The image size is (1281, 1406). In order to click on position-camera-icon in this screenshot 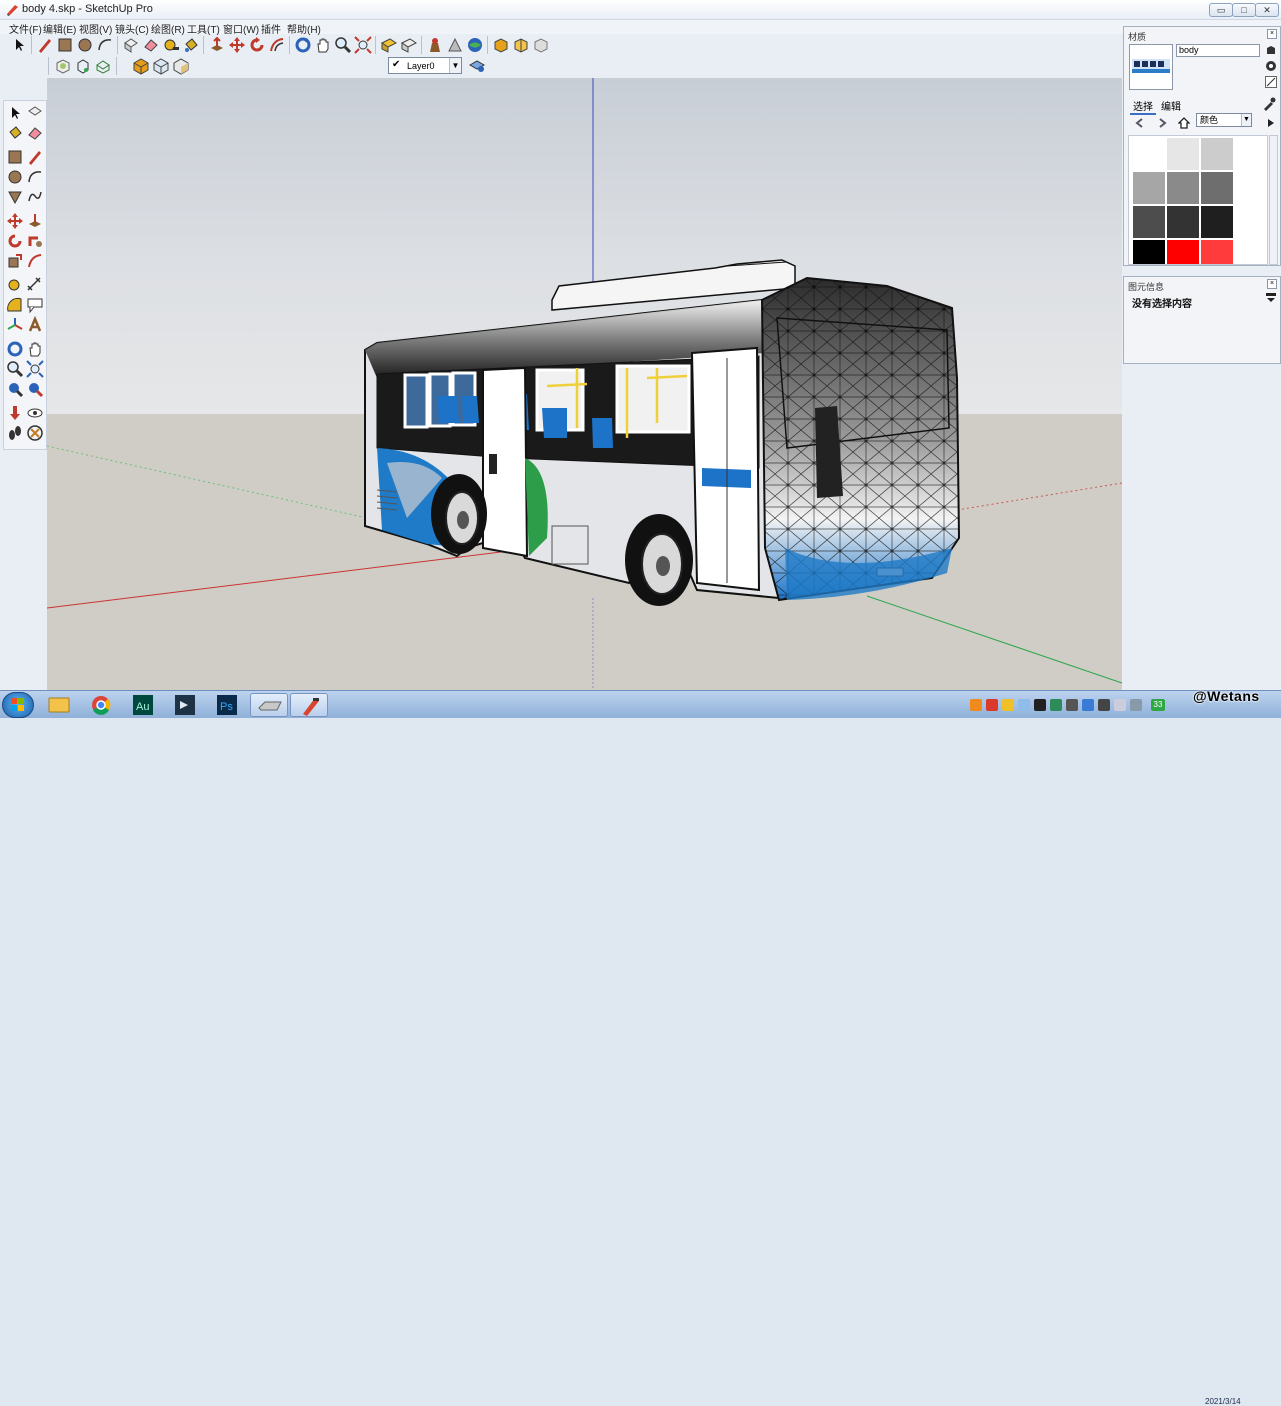, I will do `click(15, 413)`.